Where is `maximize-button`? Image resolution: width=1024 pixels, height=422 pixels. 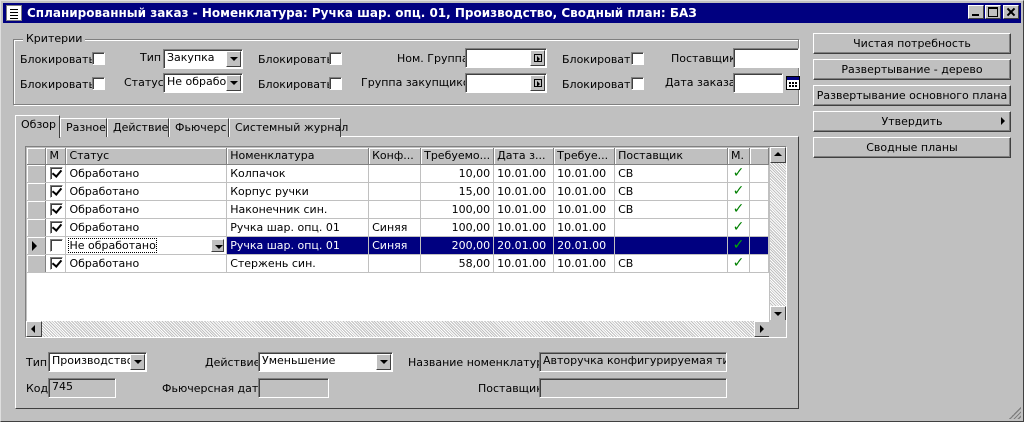
maximize-button is located at coordinates (993, 12).